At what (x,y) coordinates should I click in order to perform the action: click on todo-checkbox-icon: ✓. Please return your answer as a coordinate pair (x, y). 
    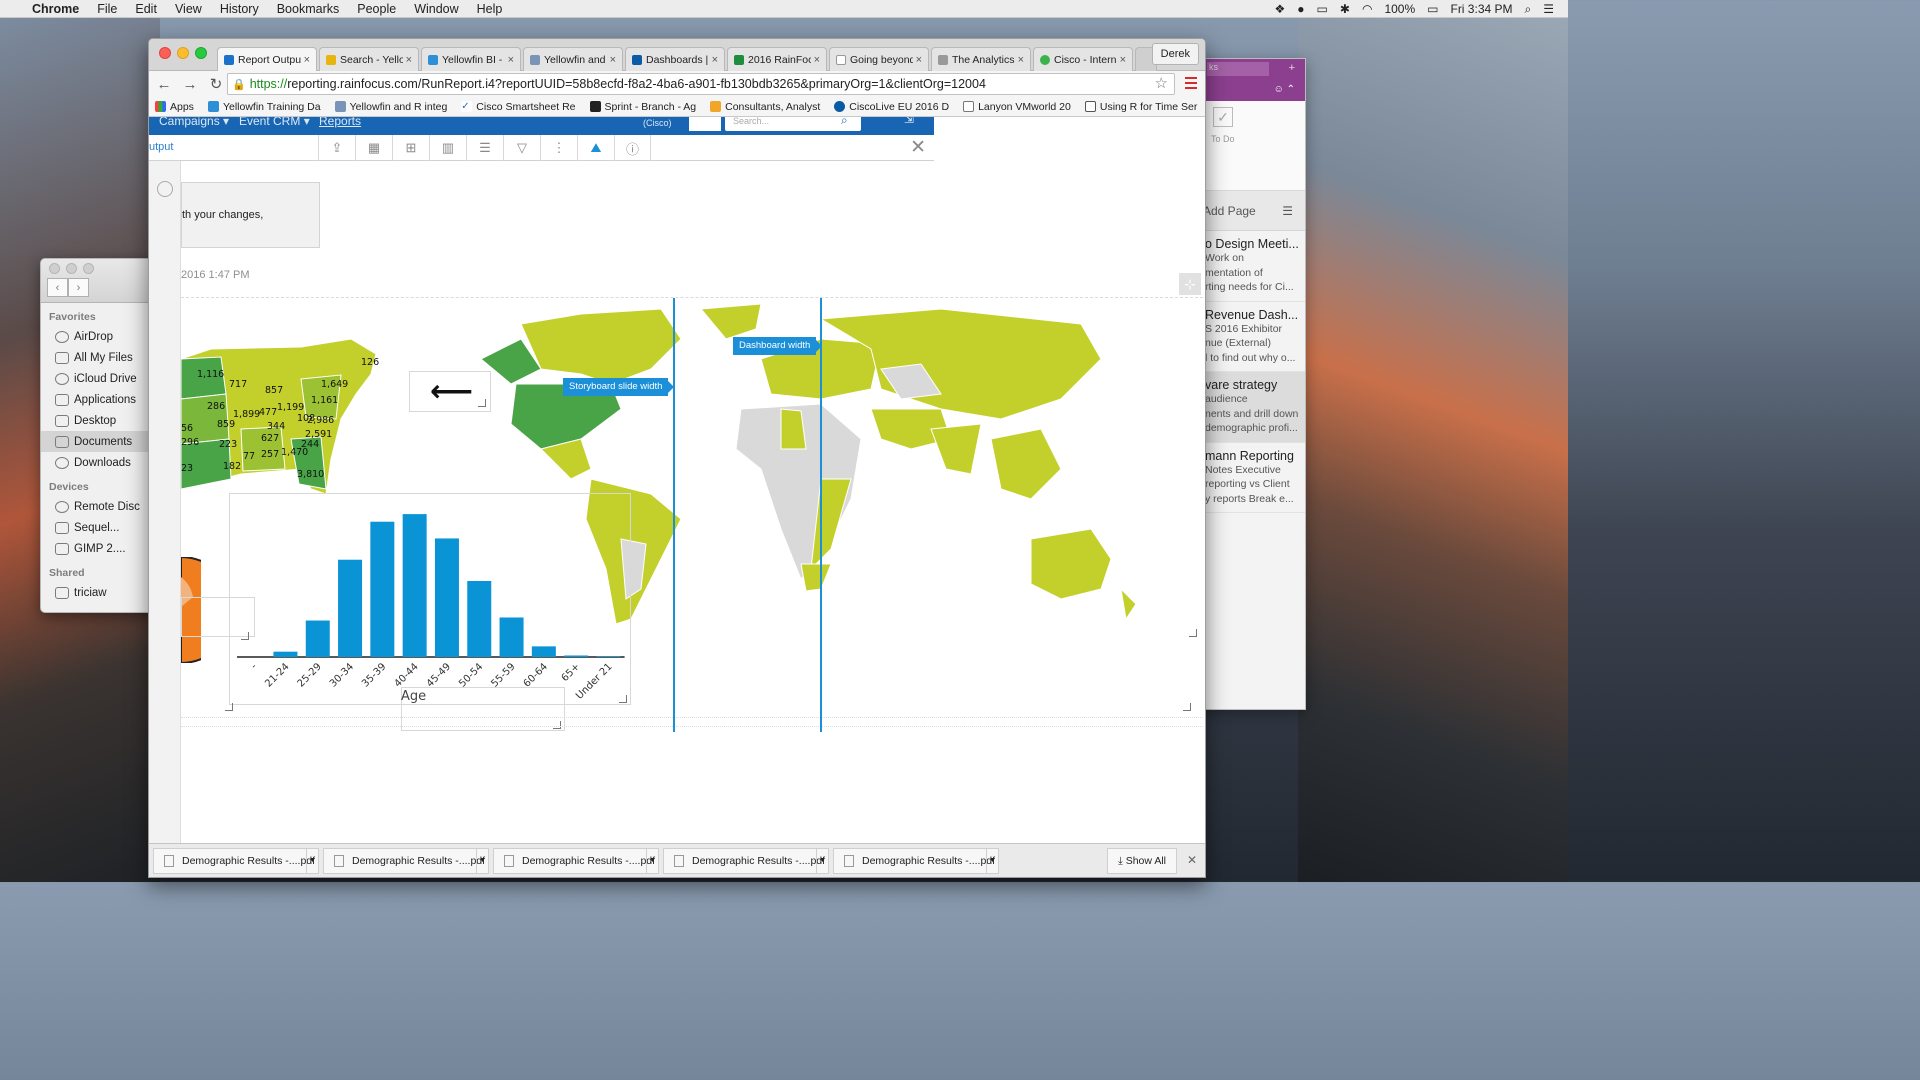
    Looking at the image, I should click on (1223, 117).